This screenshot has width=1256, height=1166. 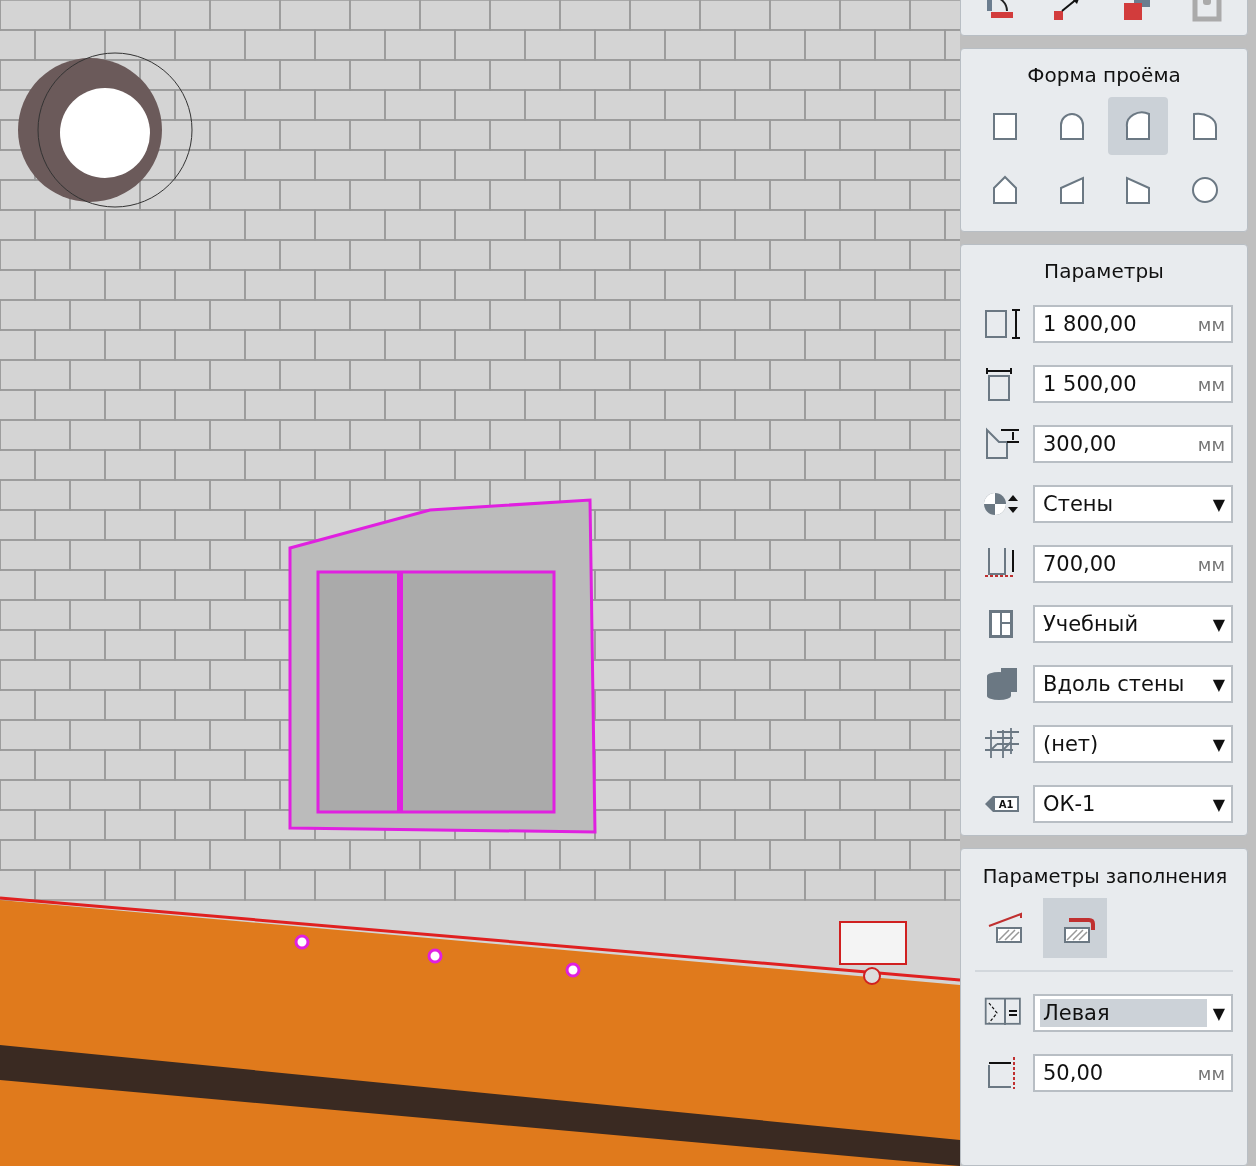 I want to click on number-input-field: 1 800,00 мм, so click(x=1133, y=324).